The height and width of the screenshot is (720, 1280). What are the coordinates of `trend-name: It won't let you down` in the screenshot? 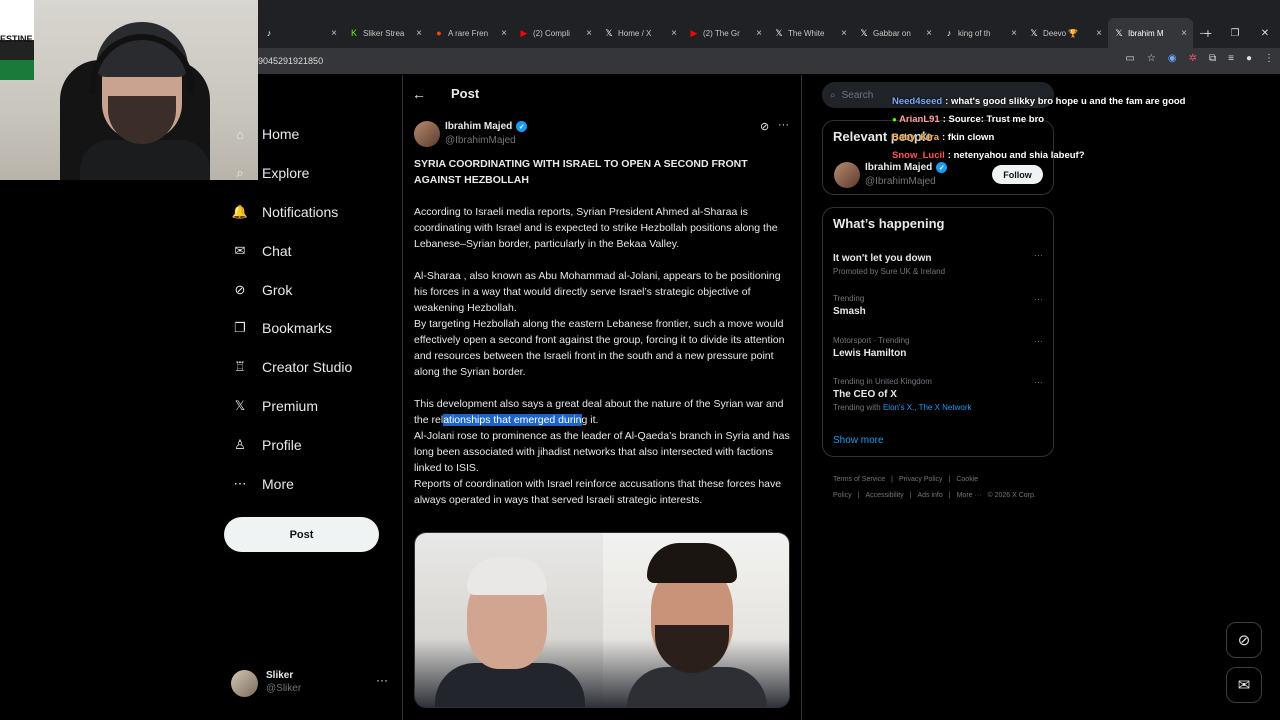 It's located at (882, 258).